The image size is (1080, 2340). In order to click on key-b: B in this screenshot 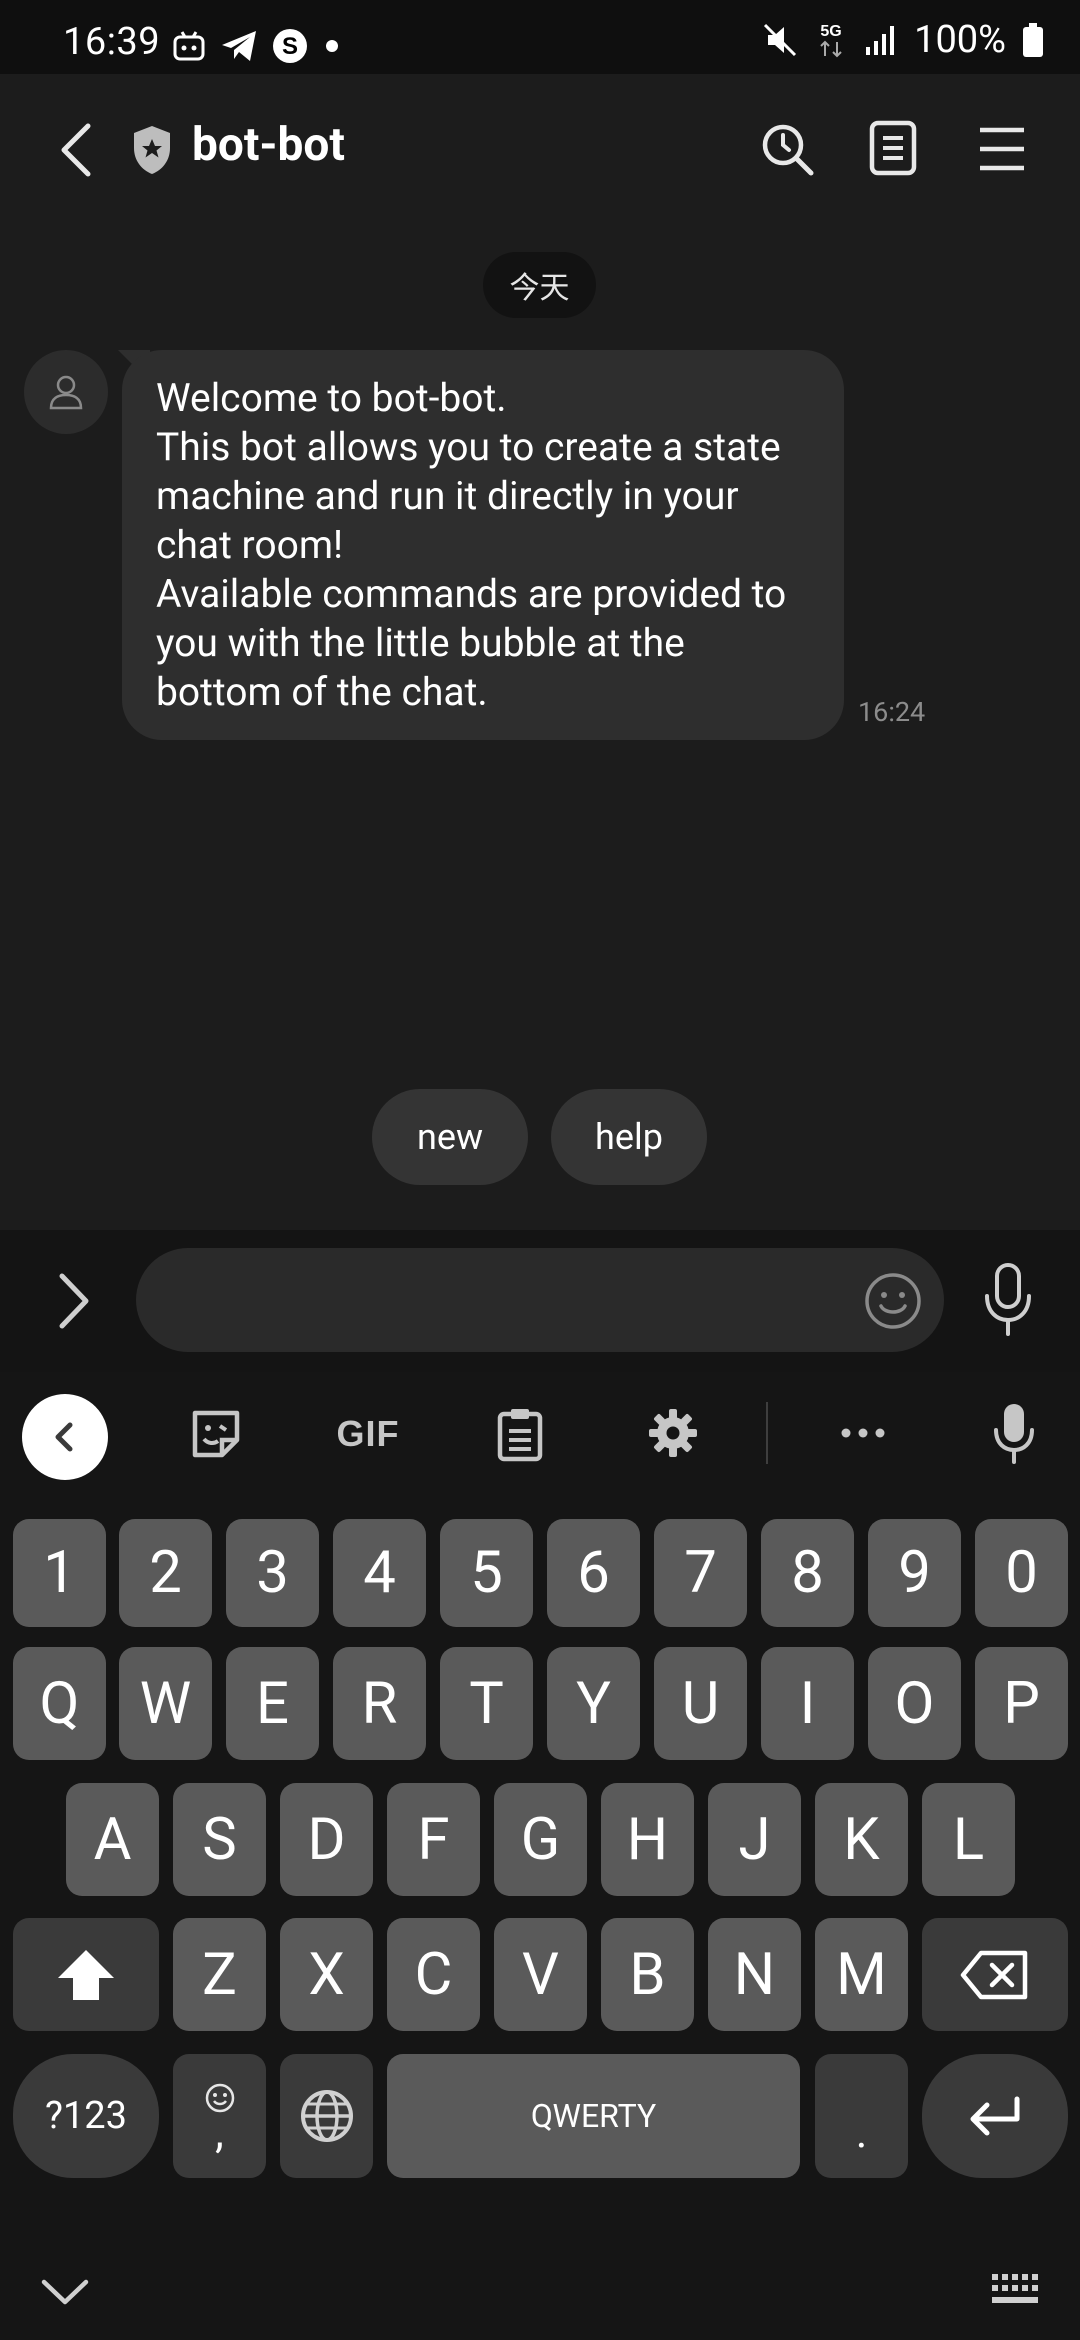, I will do `click(647, 1974)`.